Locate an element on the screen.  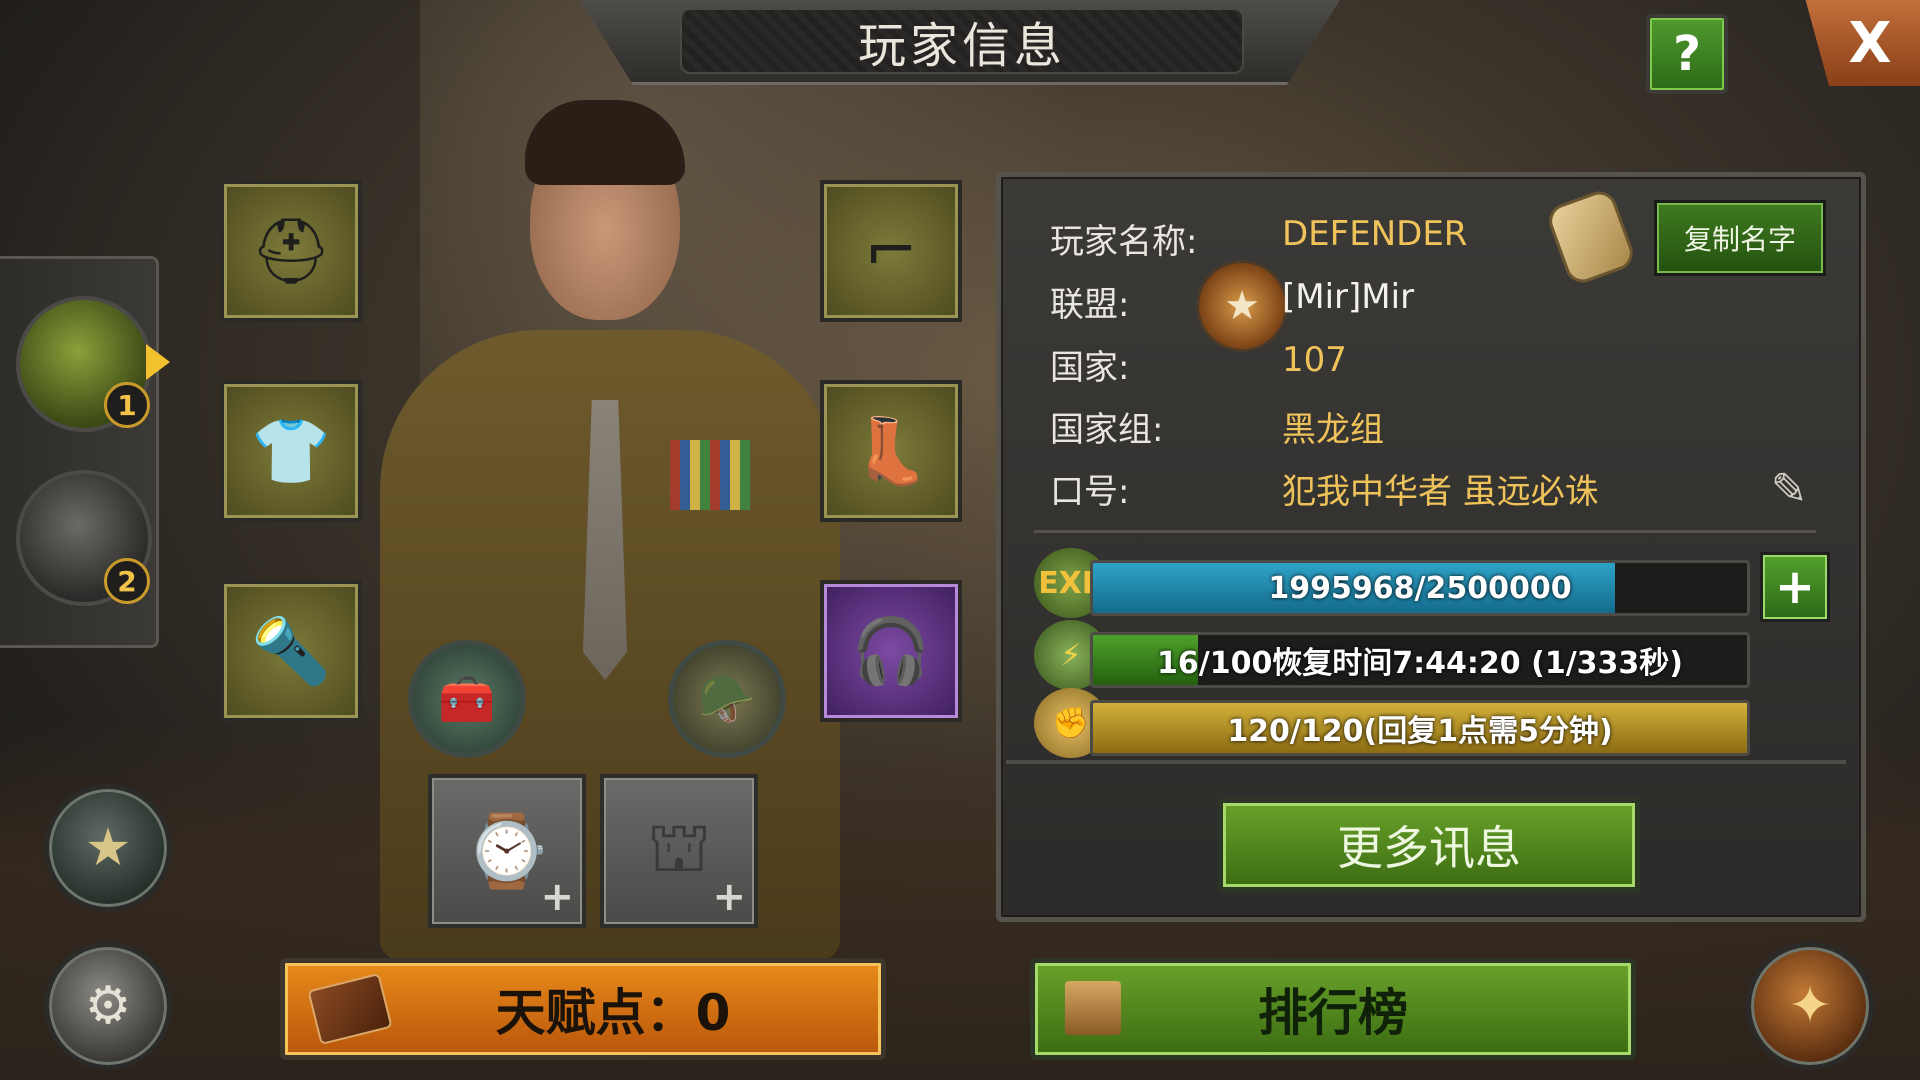
boots-icon: 👢 is located at coordinates (891, 451).